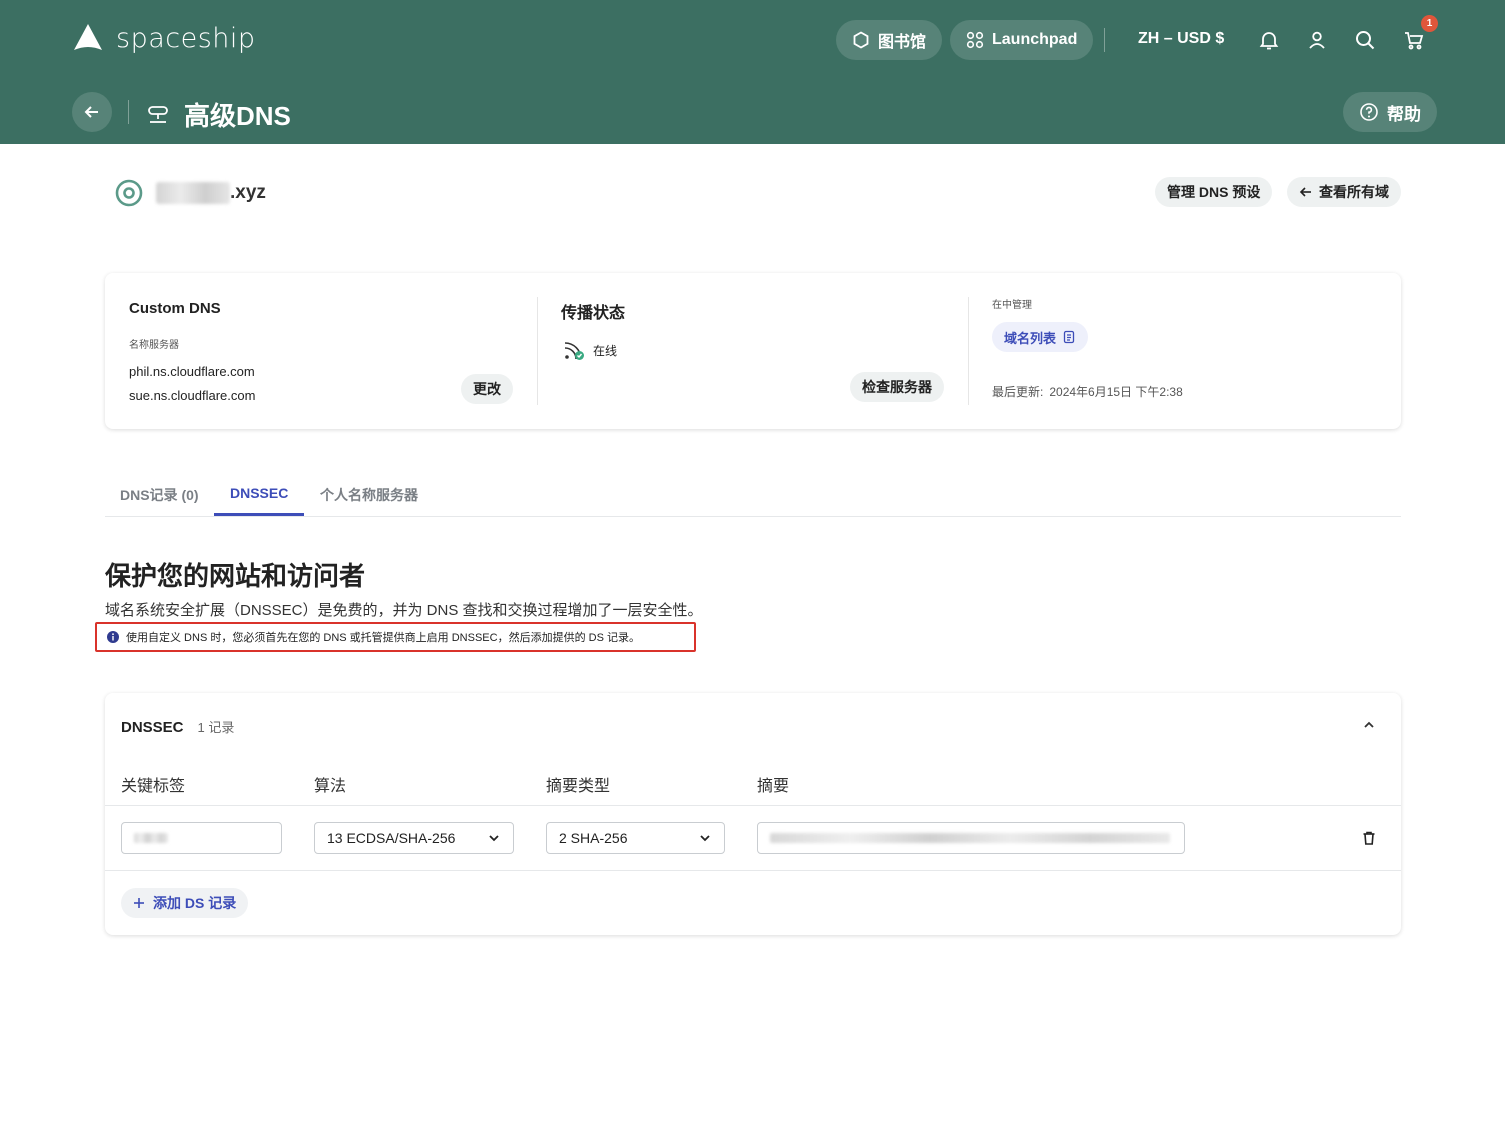 The height and width of the screenshot is (1135, 1505). I want to click on digest-input, so click(971, 838).